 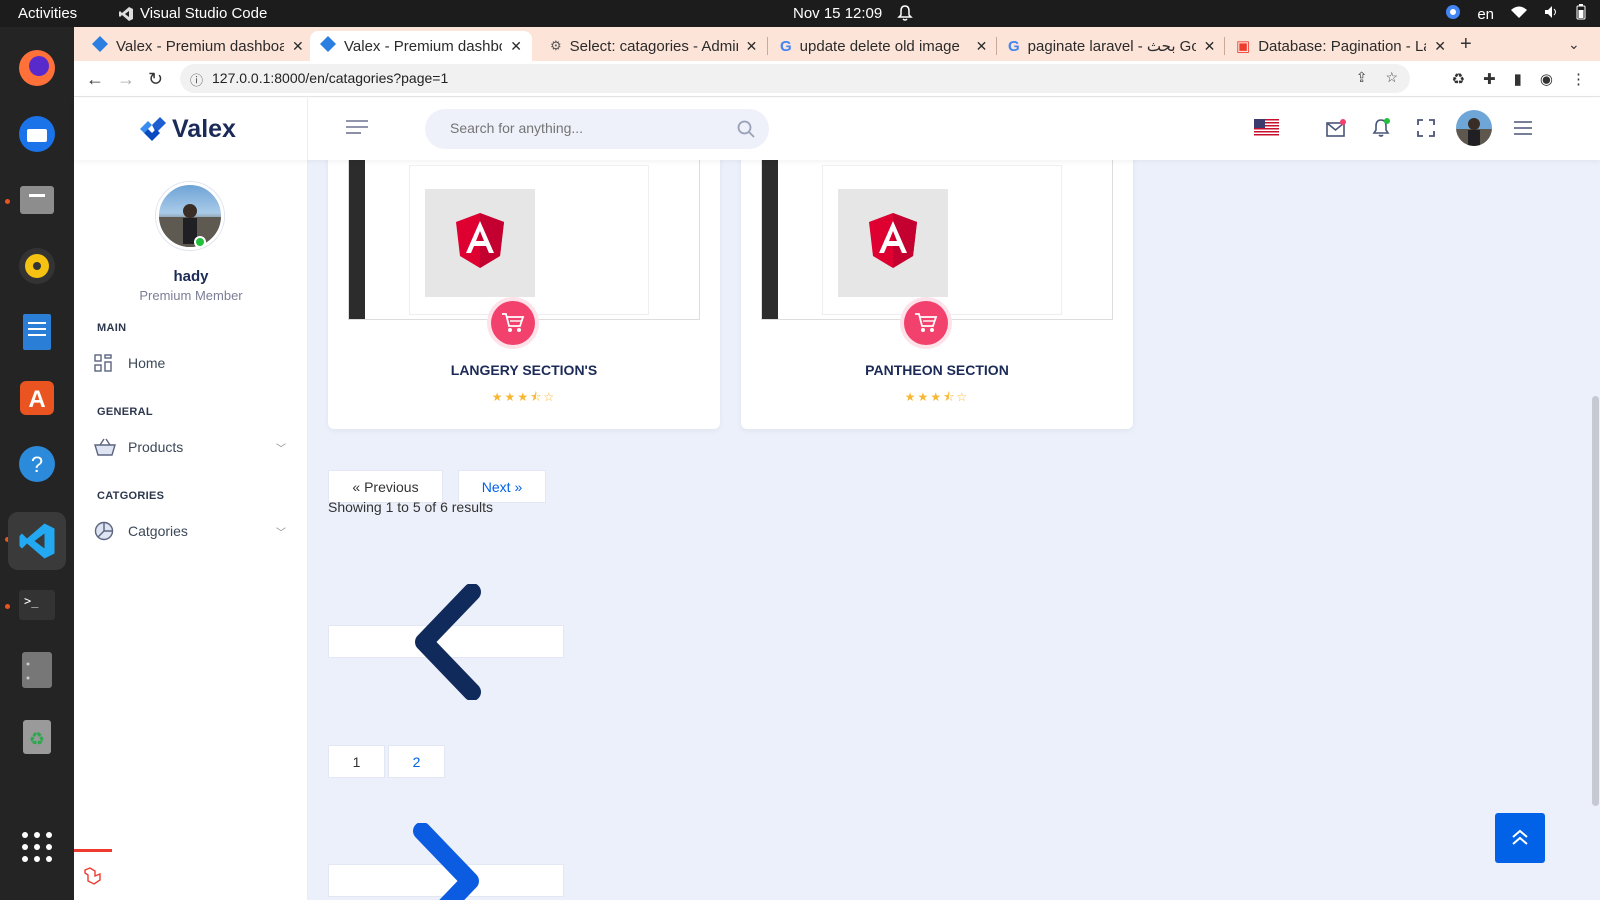 I want to click on right-sidebar-menu-icon, so click(x=1523, y=130).